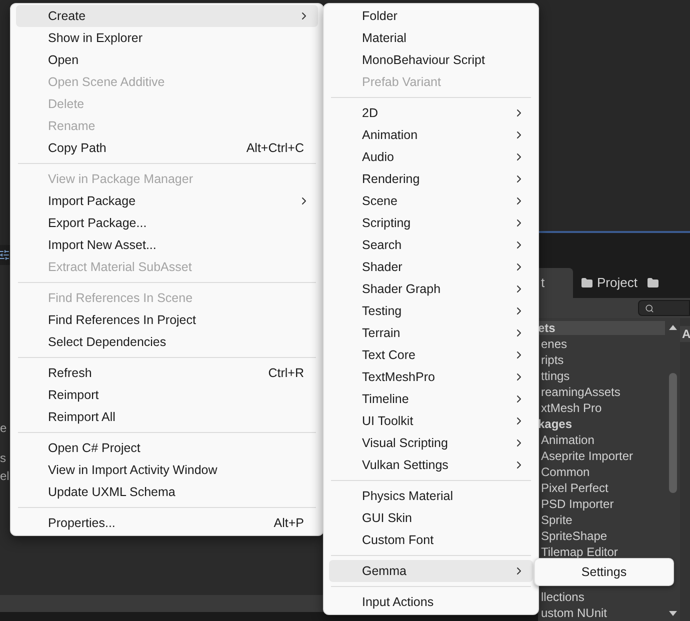 This screenshot has height=621, width=690. I want to click on menu-item: Physics Material, so click(431, 496).